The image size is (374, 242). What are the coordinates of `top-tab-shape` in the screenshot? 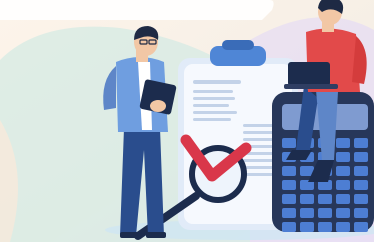 It's located at (137, 10).